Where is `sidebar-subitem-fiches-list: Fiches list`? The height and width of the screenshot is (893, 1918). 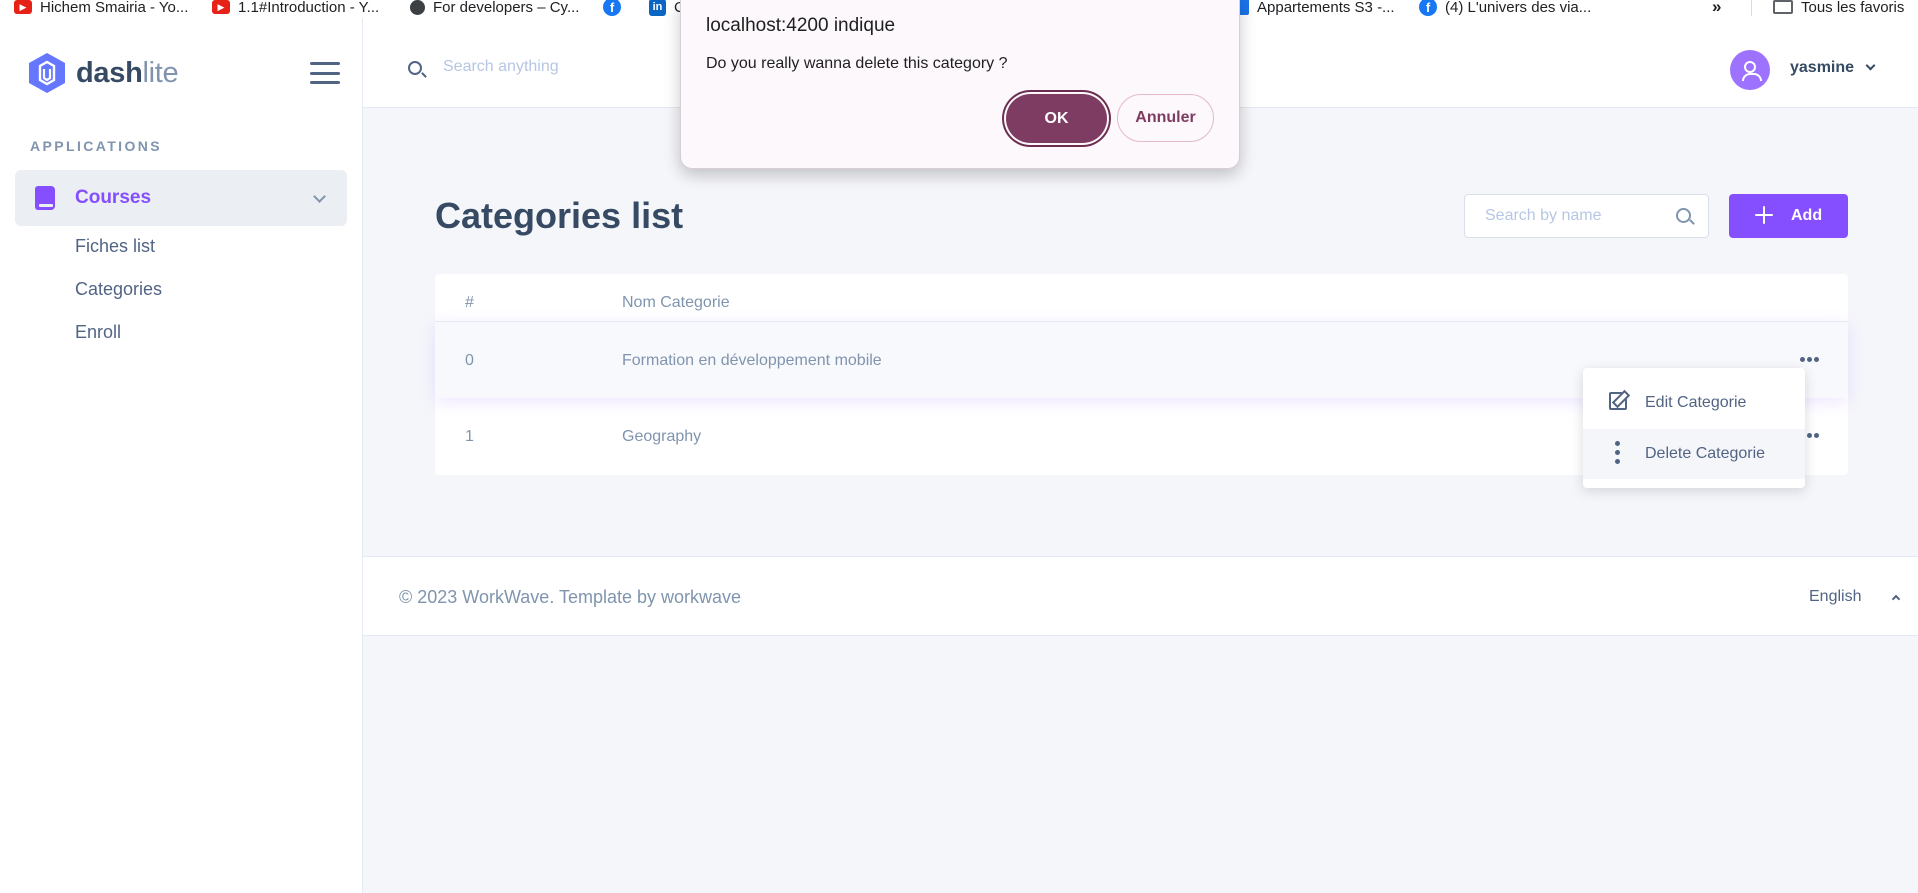 sidebar-subitem-fiches-list: Fiches list is located at coordinates (115, 246).